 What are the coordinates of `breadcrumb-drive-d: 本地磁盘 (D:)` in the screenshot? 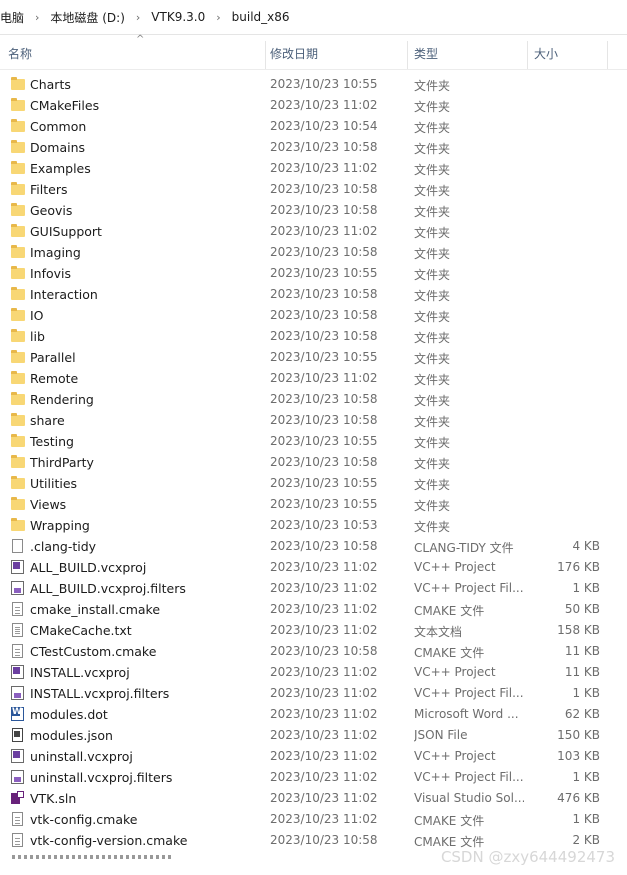 It's located at (87, 17).